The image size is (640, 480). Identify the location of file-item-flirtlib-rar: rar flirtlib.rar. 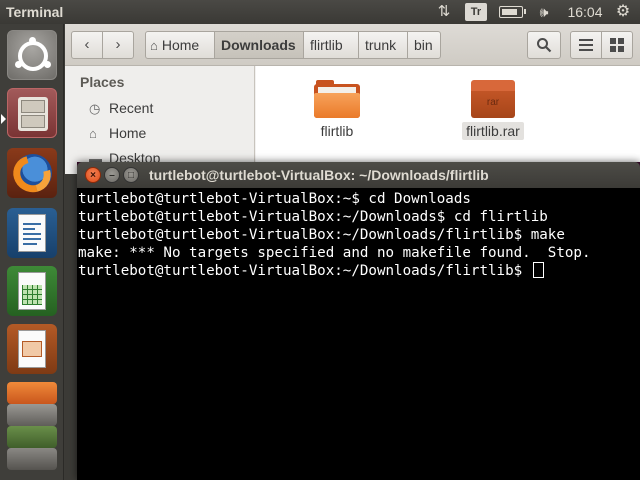
(493, 110).